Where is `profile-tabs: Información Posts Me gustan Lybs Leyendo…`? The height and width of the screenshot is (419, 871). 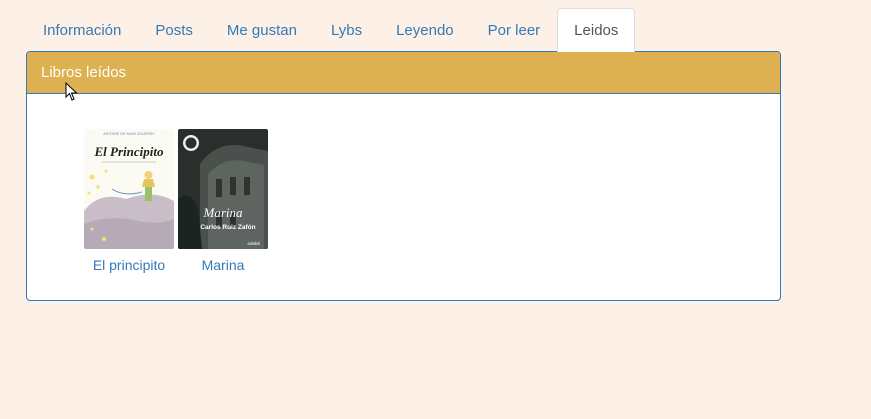
profile-tabs: Información Posts Me gustan Lybs Leyendo… is located at coordinates (403, 30).